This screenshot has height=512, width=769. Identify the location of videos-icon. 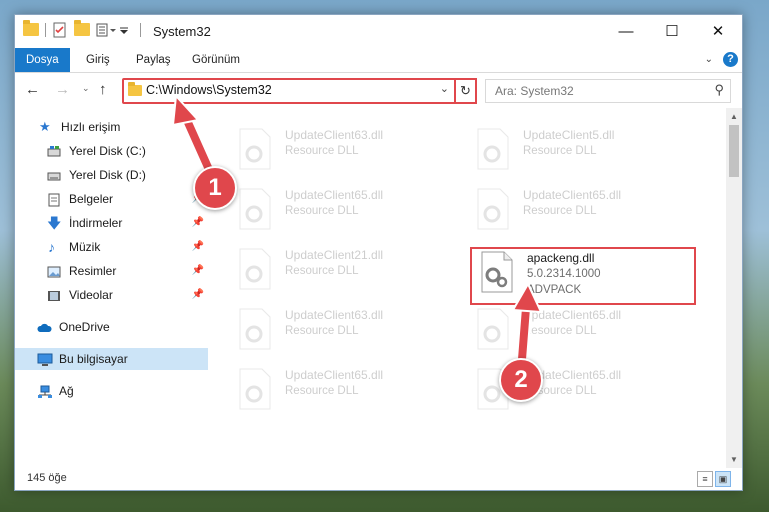
(54, 295).